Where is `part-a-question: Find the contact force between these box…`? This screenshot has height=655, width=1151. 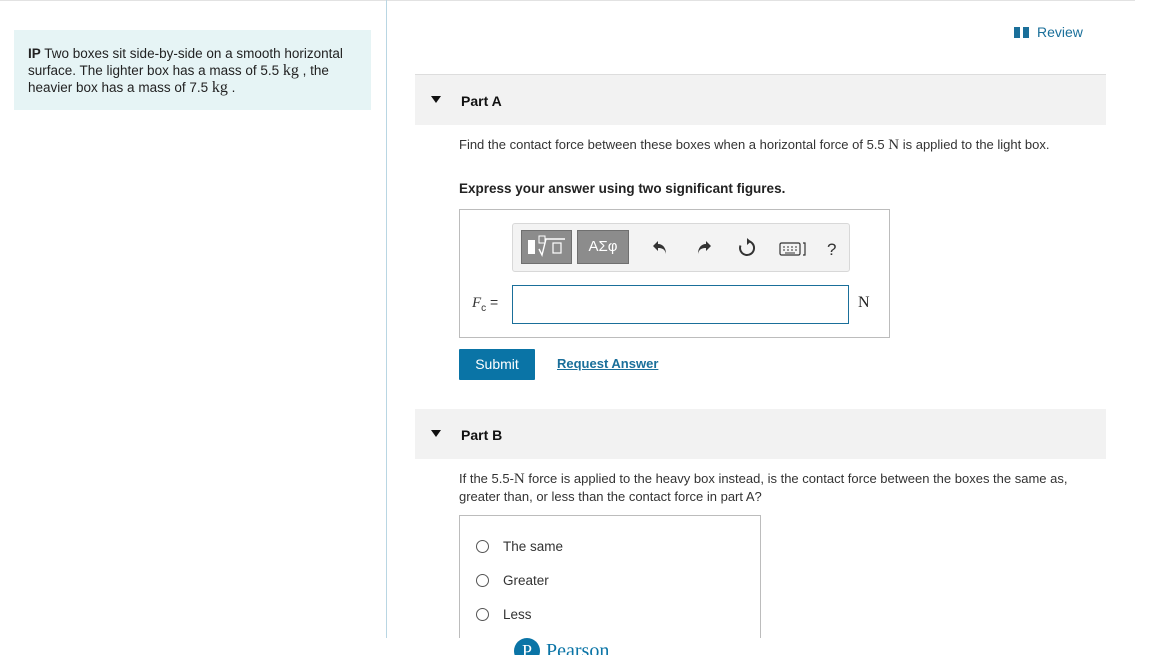
part-a-question: Find the contact force between these box… is located at coordinates (774, 145).